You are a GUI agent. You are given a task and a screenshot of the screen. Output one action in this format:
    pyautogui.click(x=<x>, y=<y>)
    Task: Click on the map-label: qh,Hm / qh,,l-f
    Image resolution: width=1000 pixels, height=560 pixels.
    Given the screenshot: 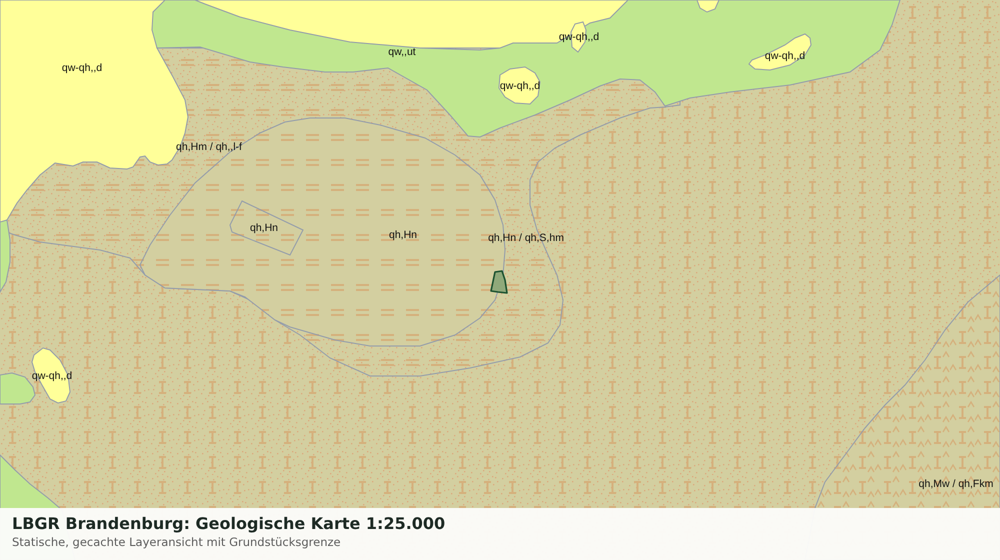 What is the action you would take?
    pyautogui.click(x=209, y=147)
    